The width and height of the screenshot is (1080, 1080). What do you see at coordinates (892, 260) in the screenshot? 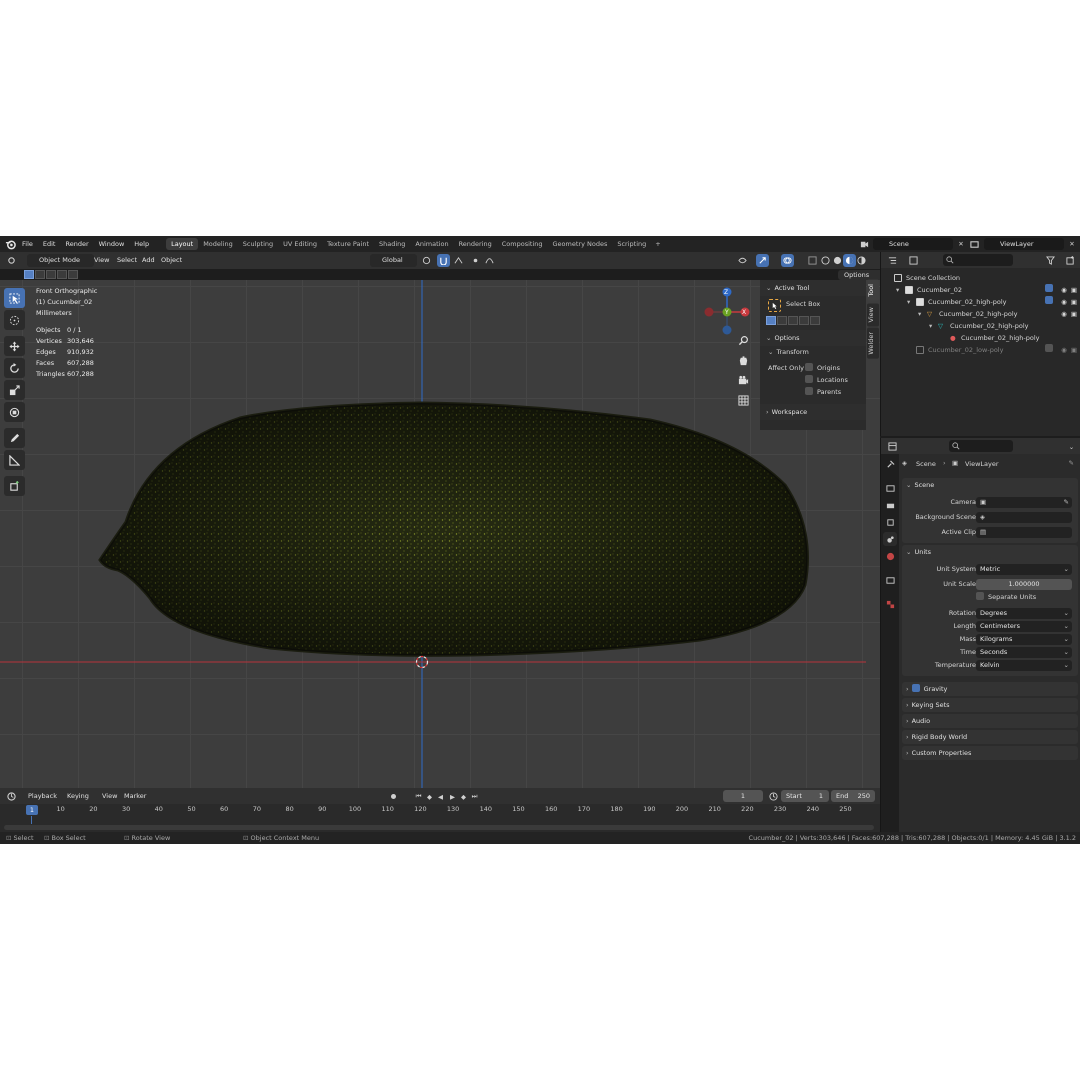
I see `outliner-editor-type-icon` at bounding box center [892, 260].